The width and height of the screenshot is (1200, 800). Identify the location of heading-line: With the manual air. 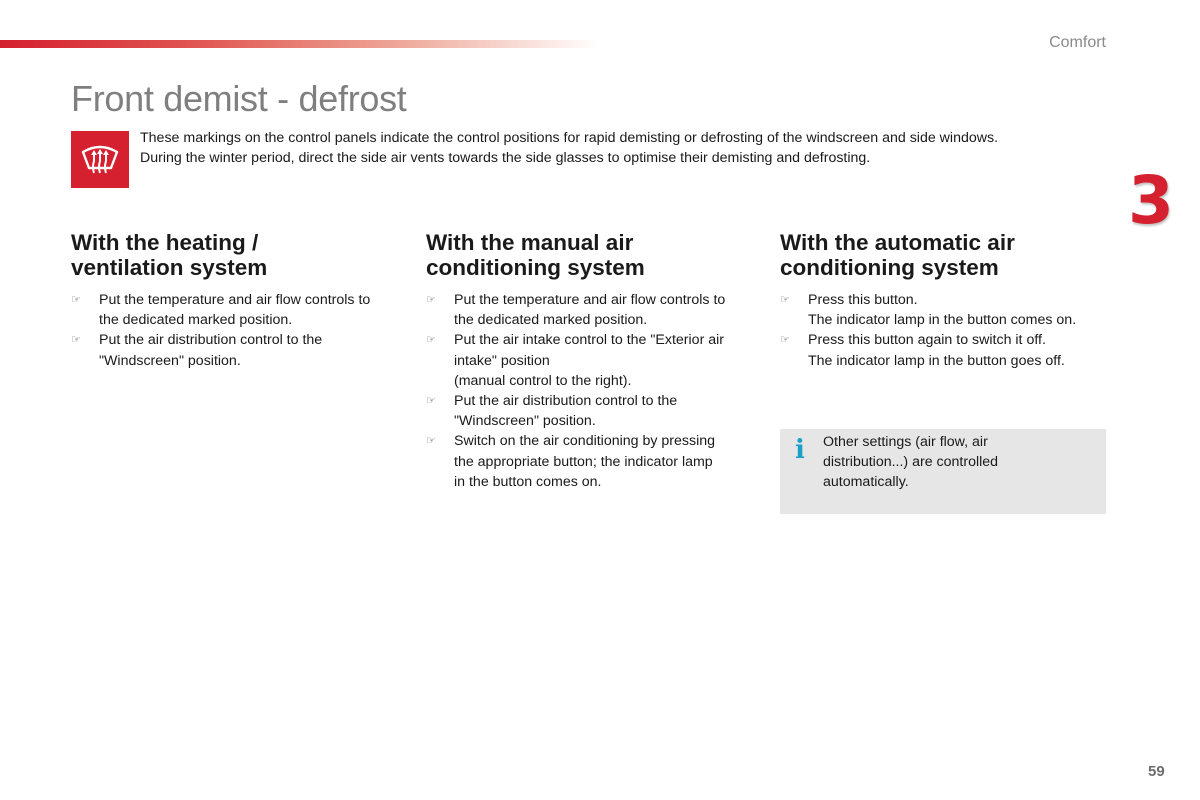
(530, 242).